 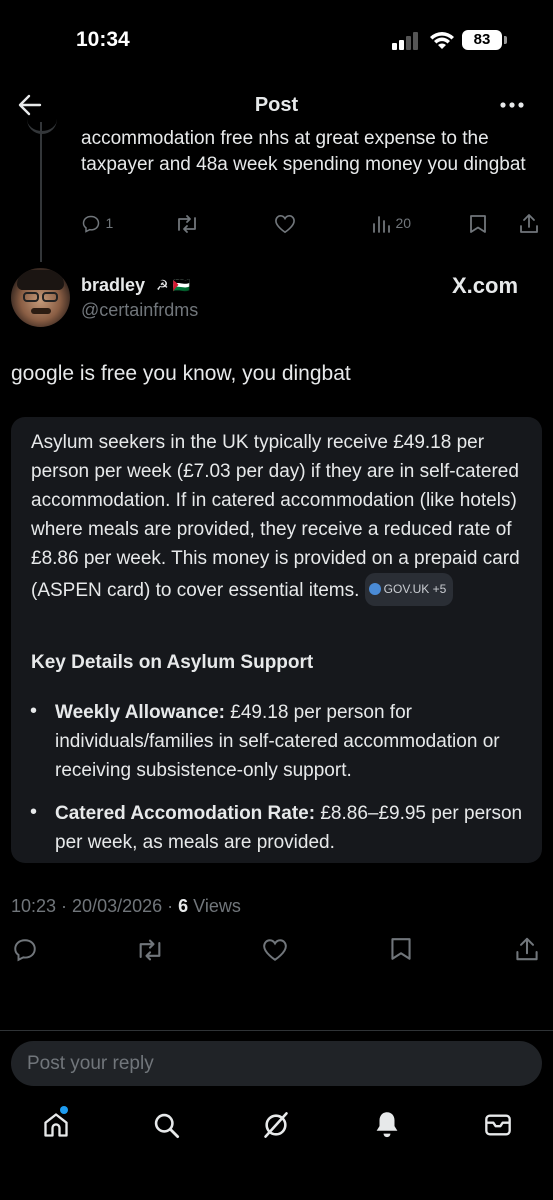 What do you see at coordinates (183, 906) in the screenshot?
I see `views-count: 6` at bounding box center [183, 906].